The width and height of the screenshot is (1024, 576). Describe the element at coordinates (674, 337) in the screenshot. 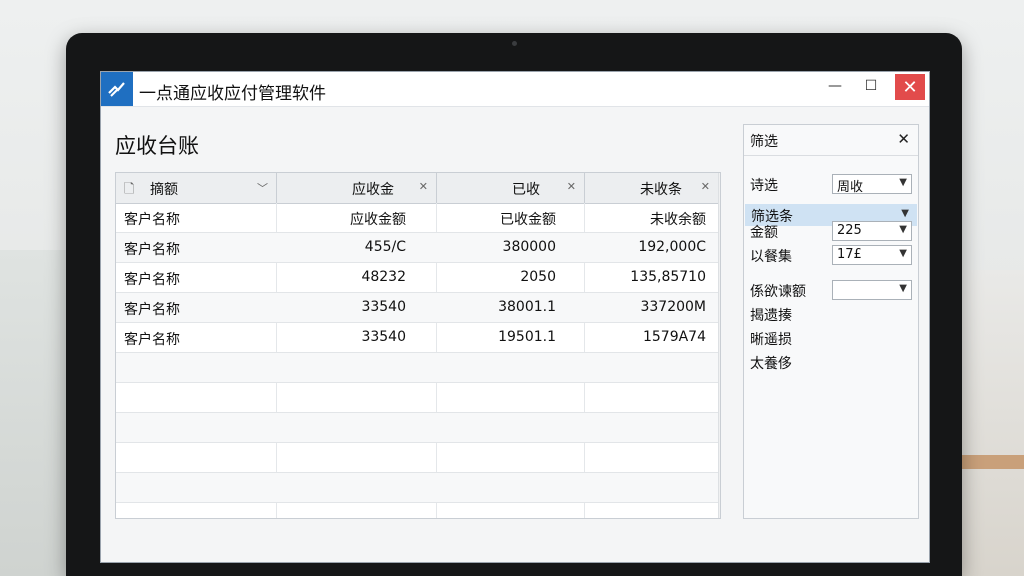

I see `cell-outstanding: 1579A74` at that location.